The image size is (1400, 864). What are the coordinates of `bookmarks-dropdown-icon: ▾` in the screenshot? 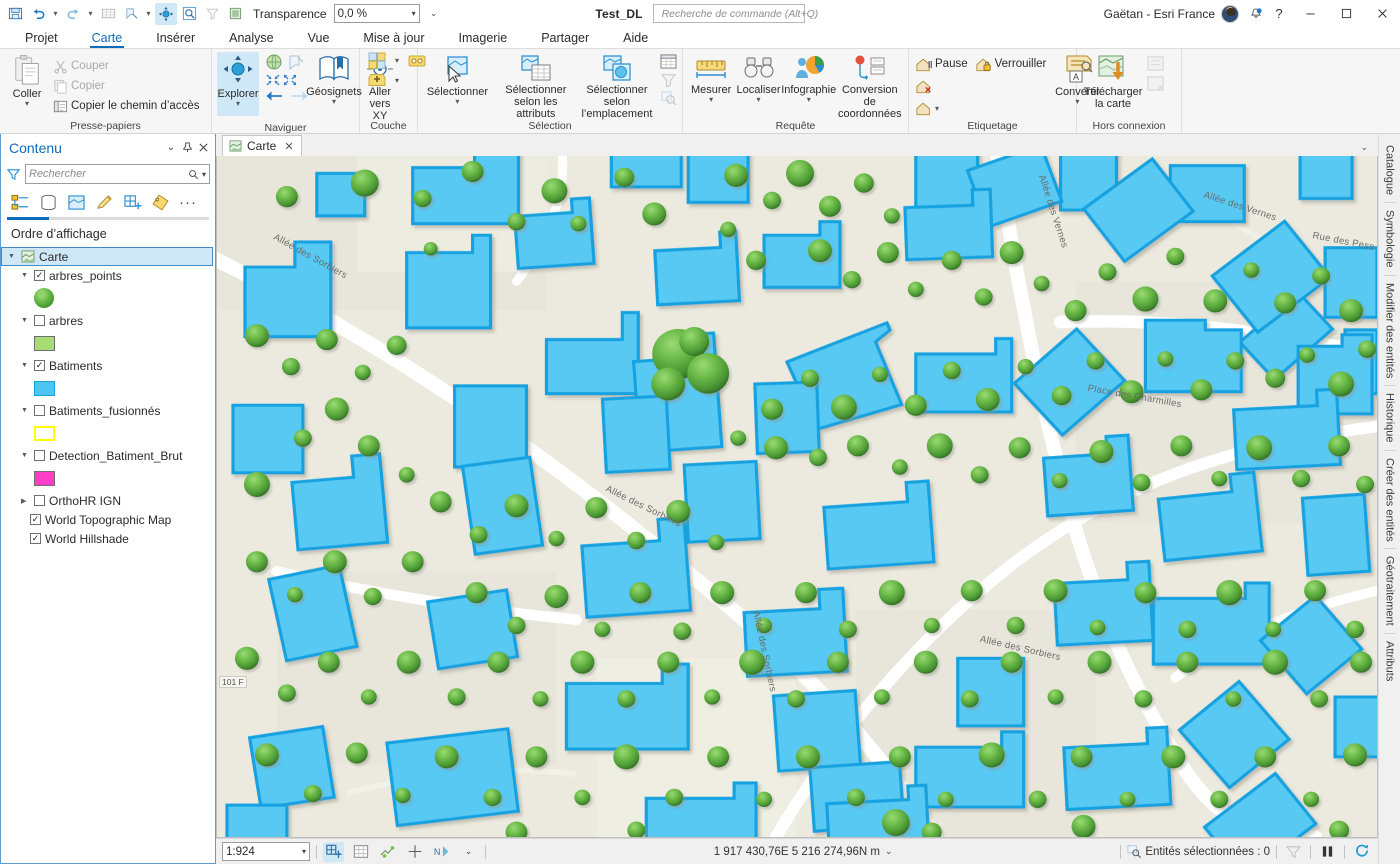 It's located at (334, 102).